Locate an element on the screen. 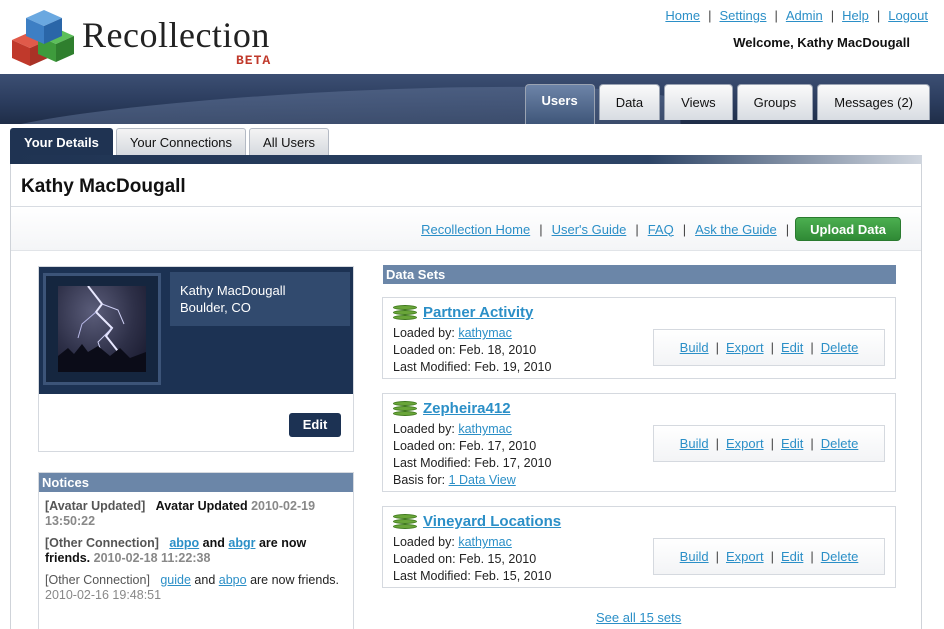  notices-header: Notices is located at coordinates (196, 482).